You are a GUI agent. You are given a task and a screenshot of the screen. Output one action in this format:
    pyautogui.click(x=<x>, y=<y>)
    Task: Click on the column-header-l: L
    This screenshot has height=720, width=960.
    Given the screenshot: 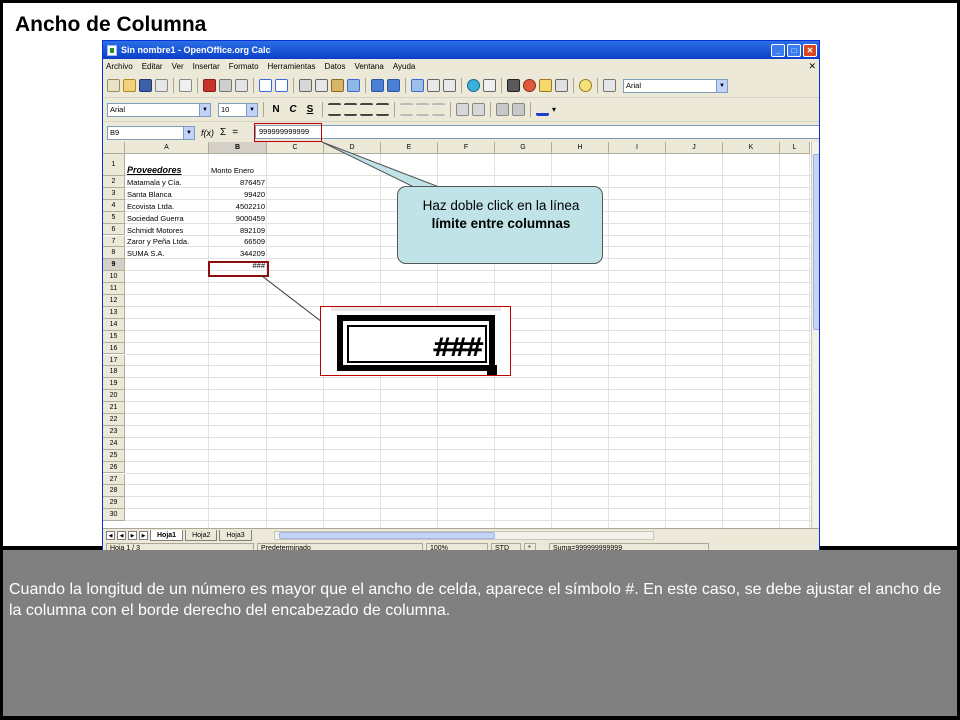 What is the action you would take?
    pyautogui.click(x=795, y=148)
    